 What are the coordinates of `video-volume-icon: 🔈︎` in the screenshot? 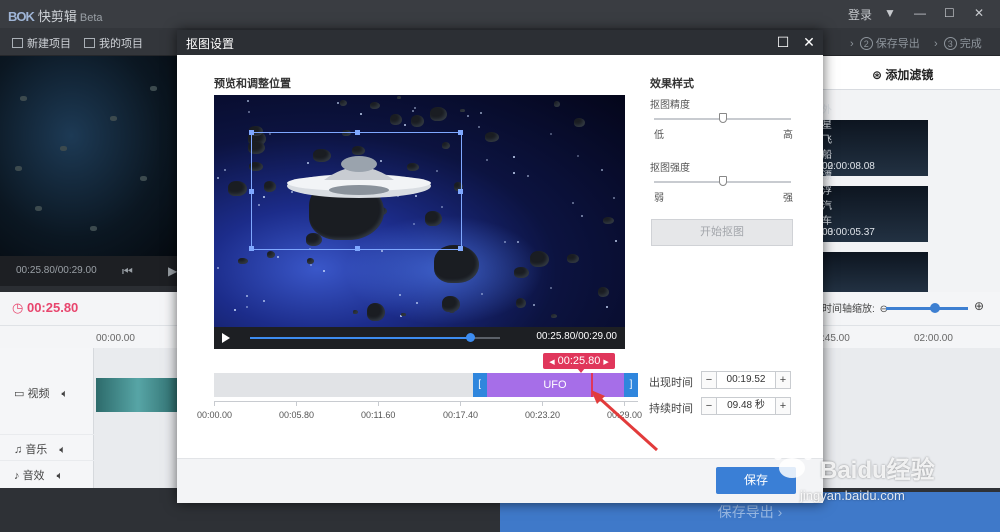 It's located at (64, 394).